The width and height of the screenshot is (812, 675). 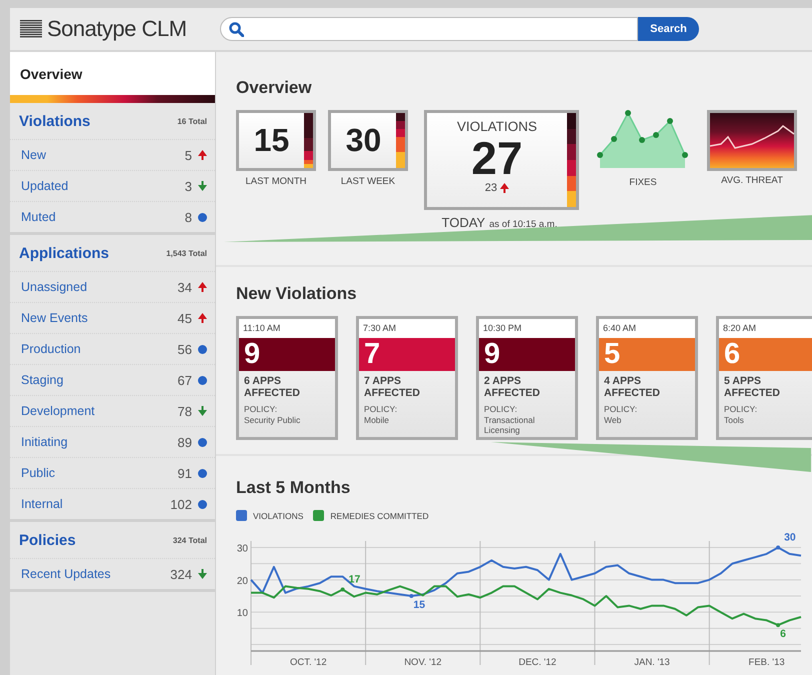 What do you see at coordinates (376, 419) in the screenshot?
I see `policy-name: Mobile` at bounding box center [376, 419].